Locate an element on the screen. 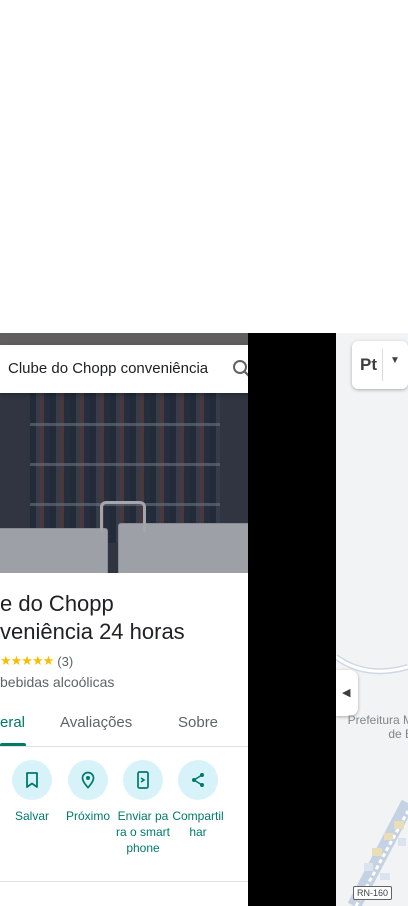  tab-bar: eral Avaliações Sobre is located at coordinates (124, 727).